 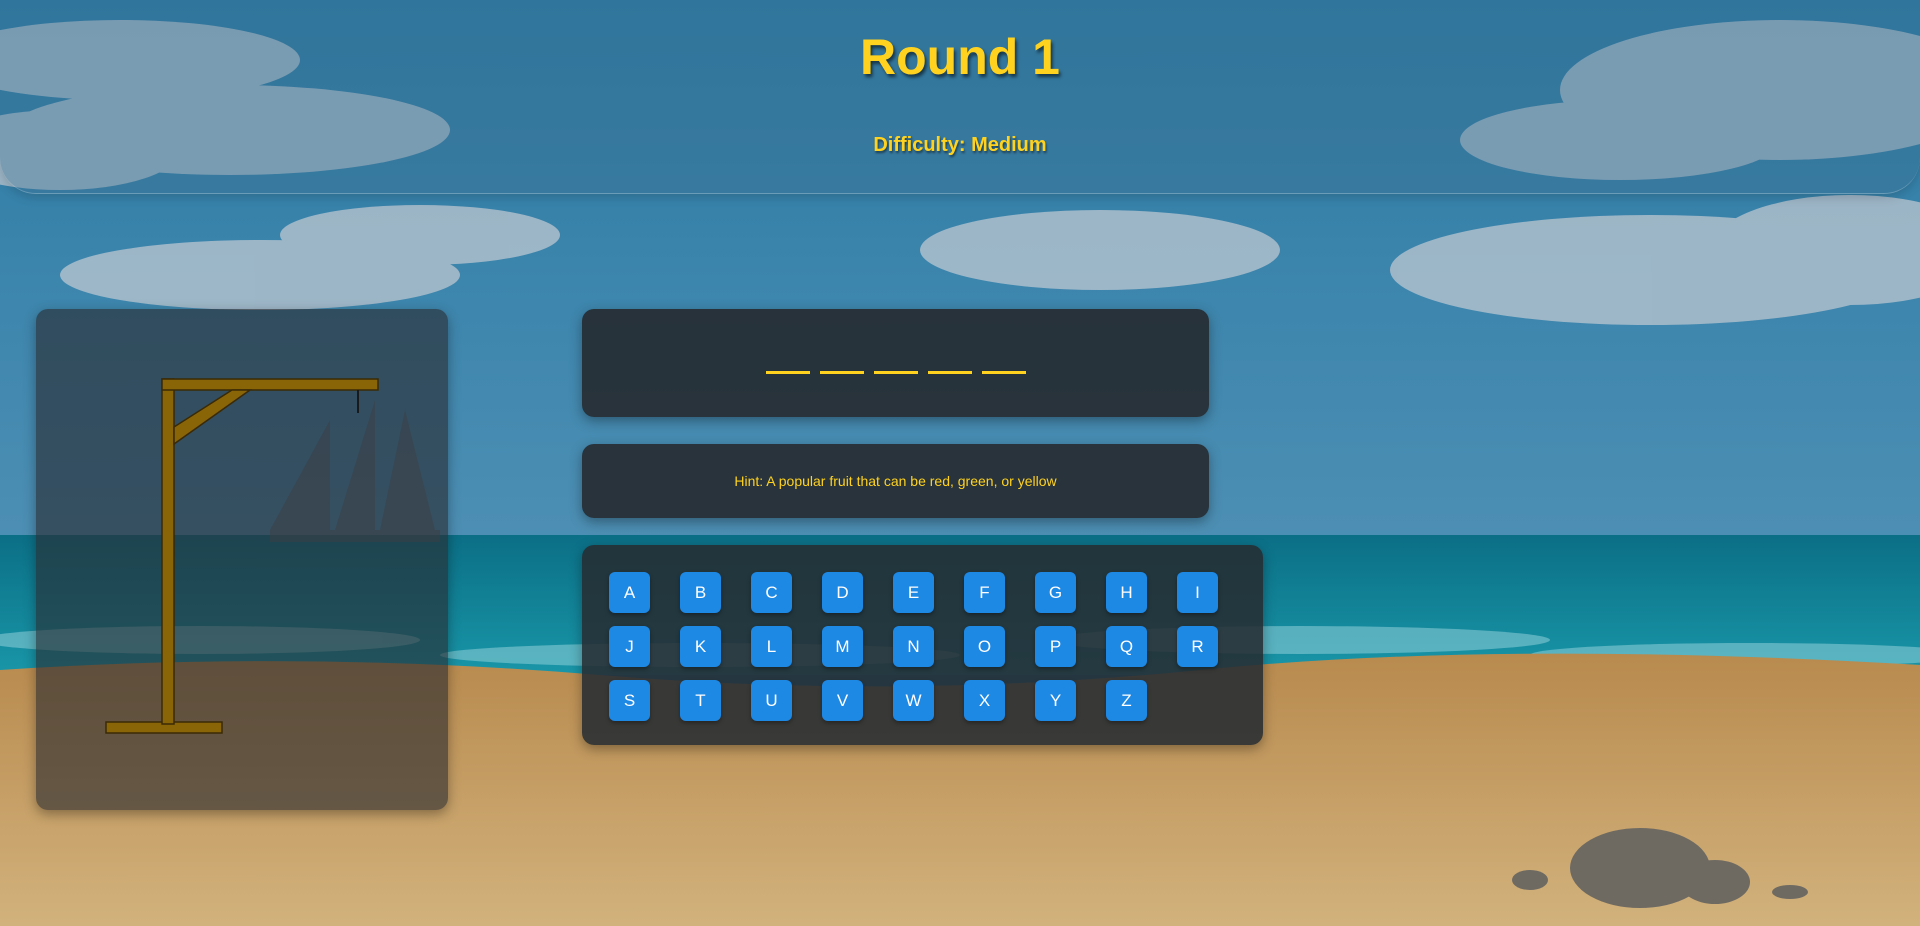 What do you see at coordinates (270, 384) in the screenshot?
I see `gallows-beam` at bounding box center [270, 384].